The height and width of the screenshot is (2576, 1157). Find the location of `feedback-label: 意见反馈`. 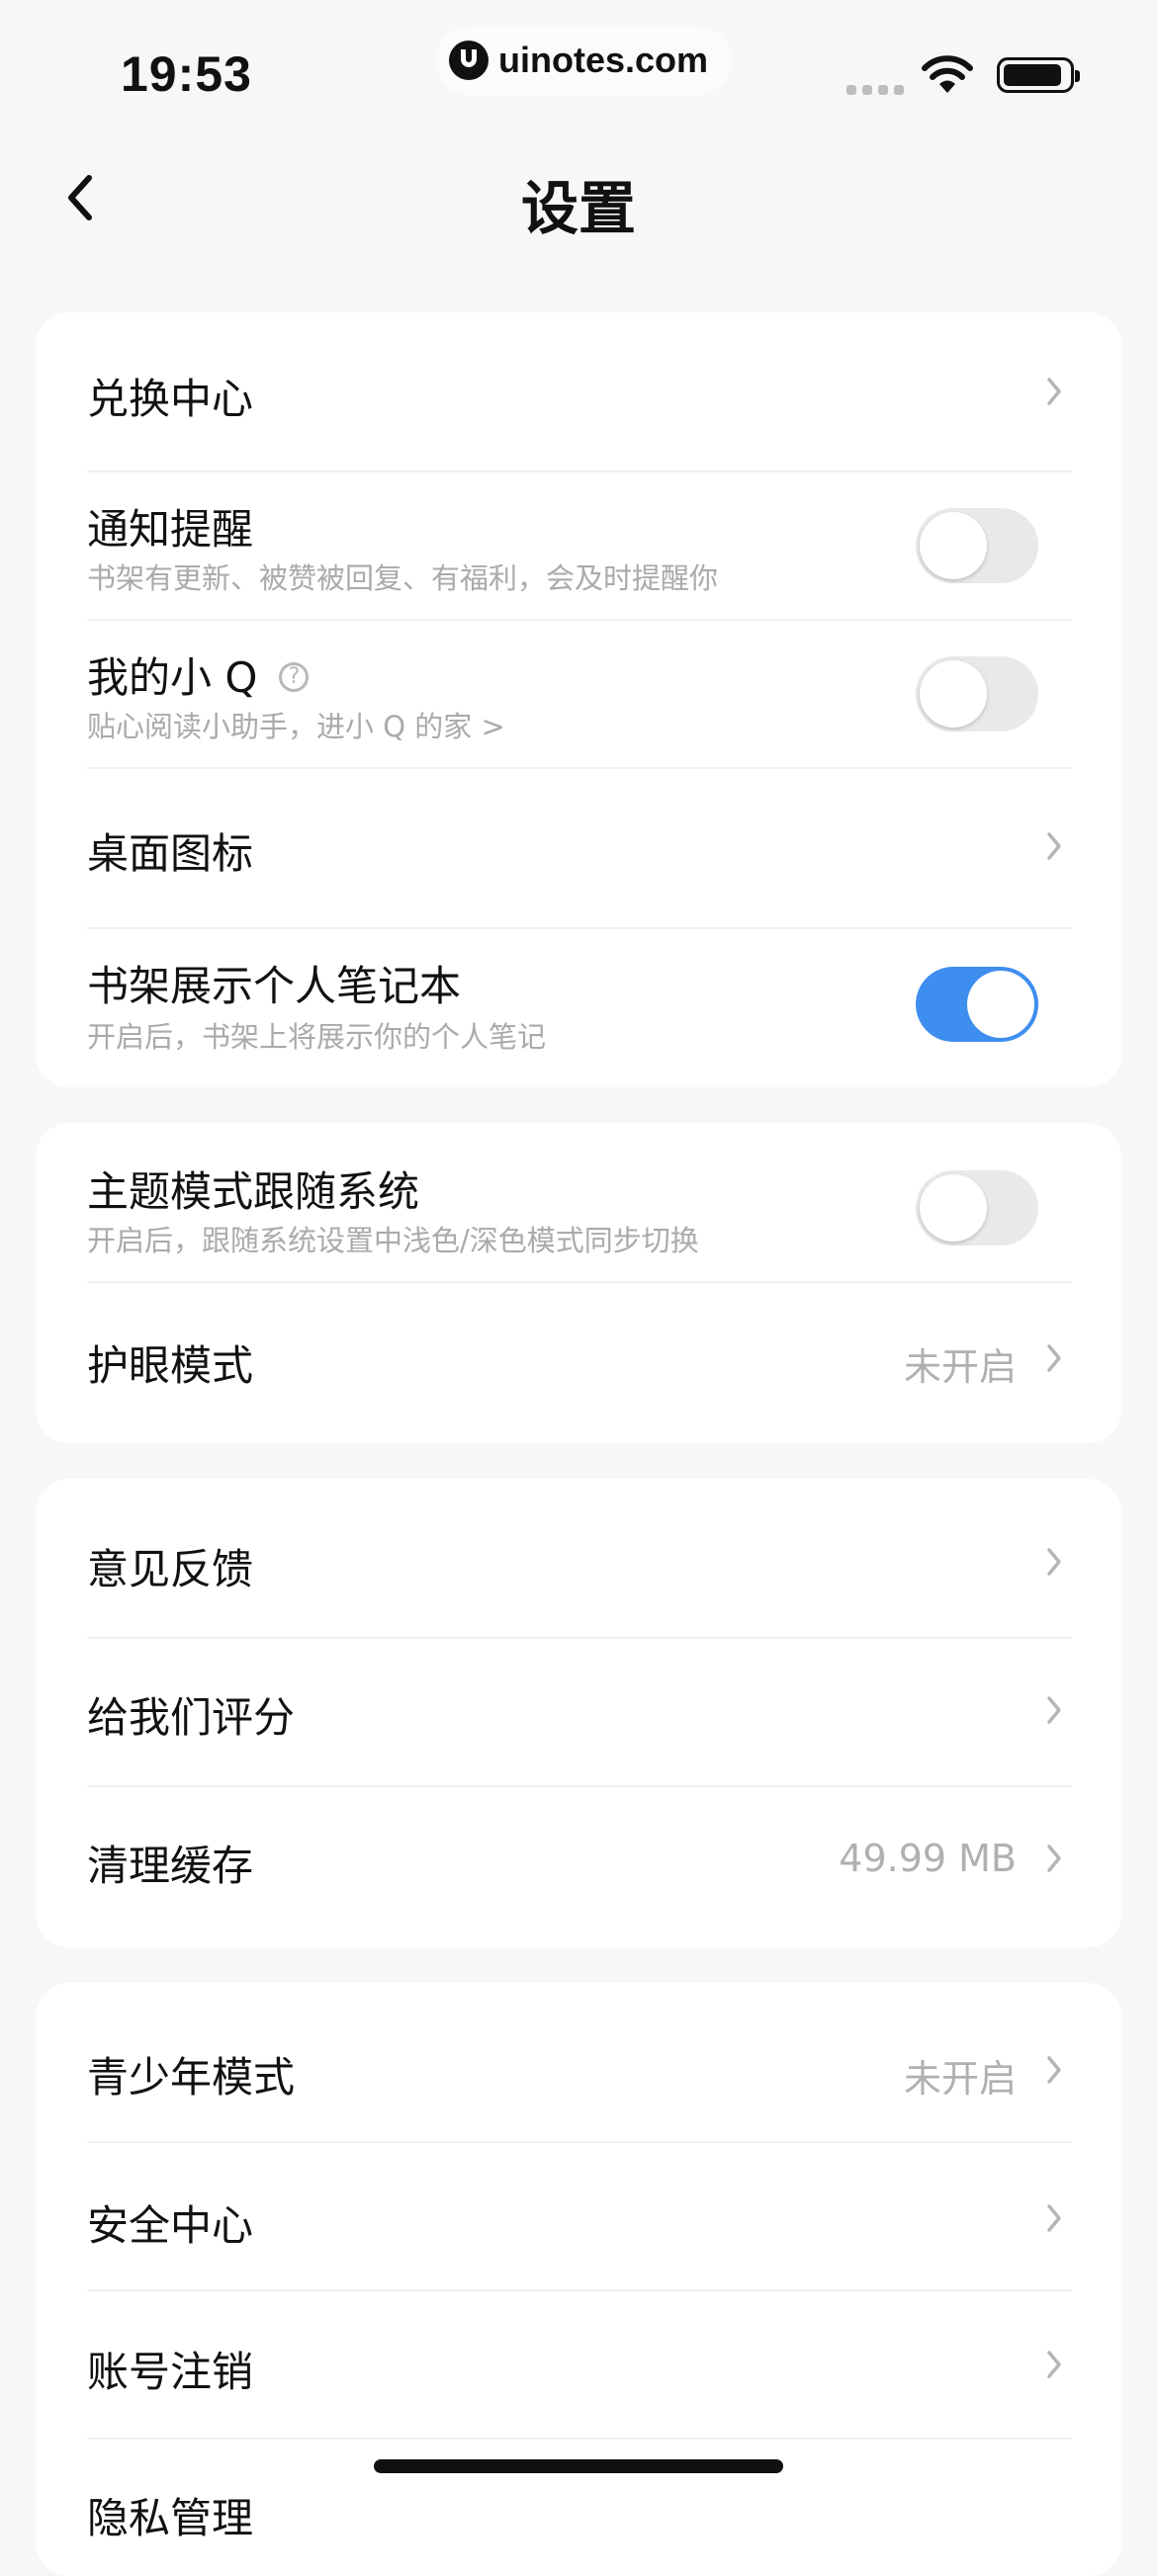

feedback-label: 意见反馈 is located at coordinates (170, 1569).